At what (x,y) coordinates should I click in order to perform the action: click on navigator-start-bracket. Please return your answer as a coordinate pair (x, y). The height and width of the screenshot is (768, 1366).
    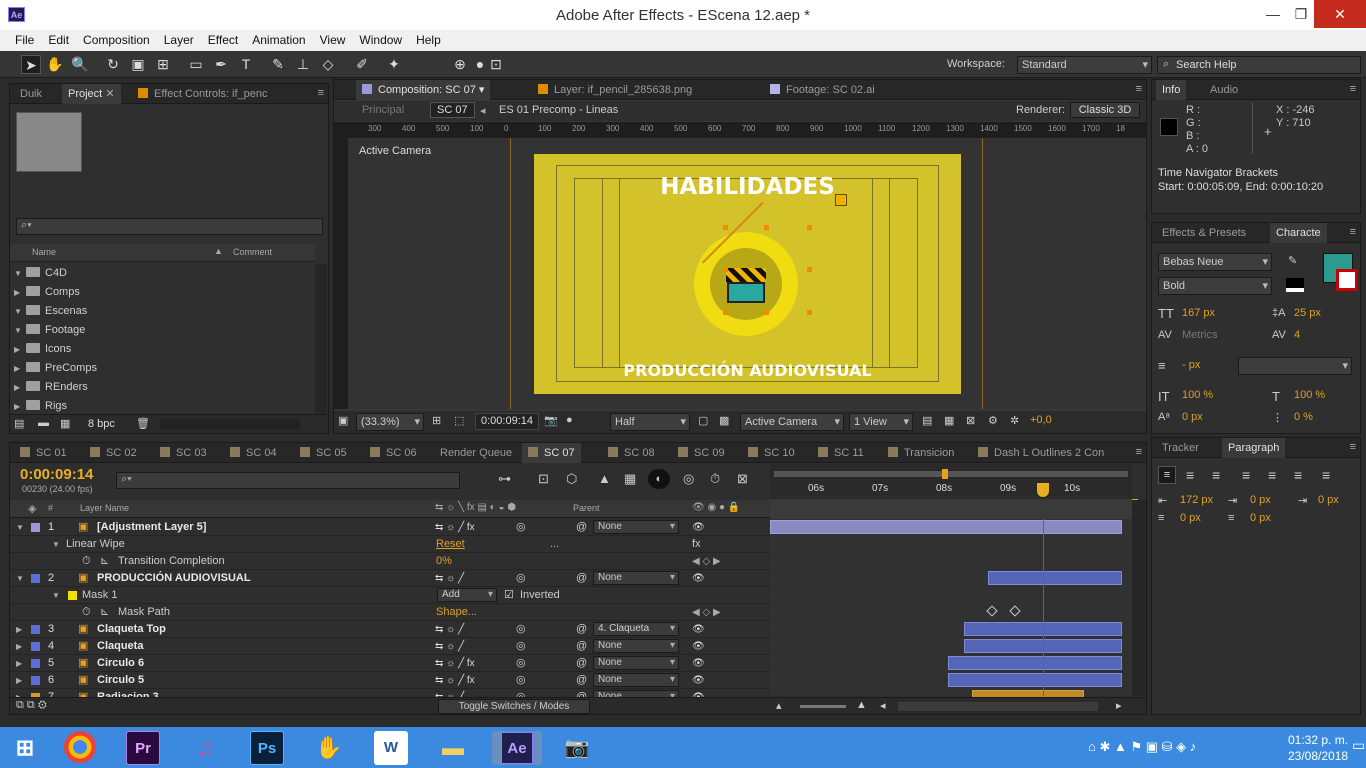
    Looking at the image, I should click on (945, 474).